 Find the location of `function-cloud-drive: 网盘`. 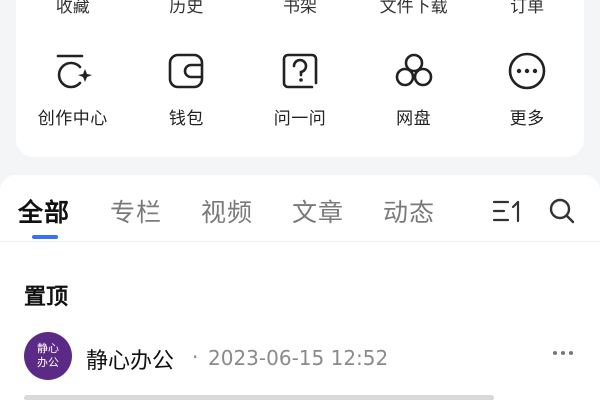

function-cloud-drive: 网盘 is located at coordinates (414, 89).